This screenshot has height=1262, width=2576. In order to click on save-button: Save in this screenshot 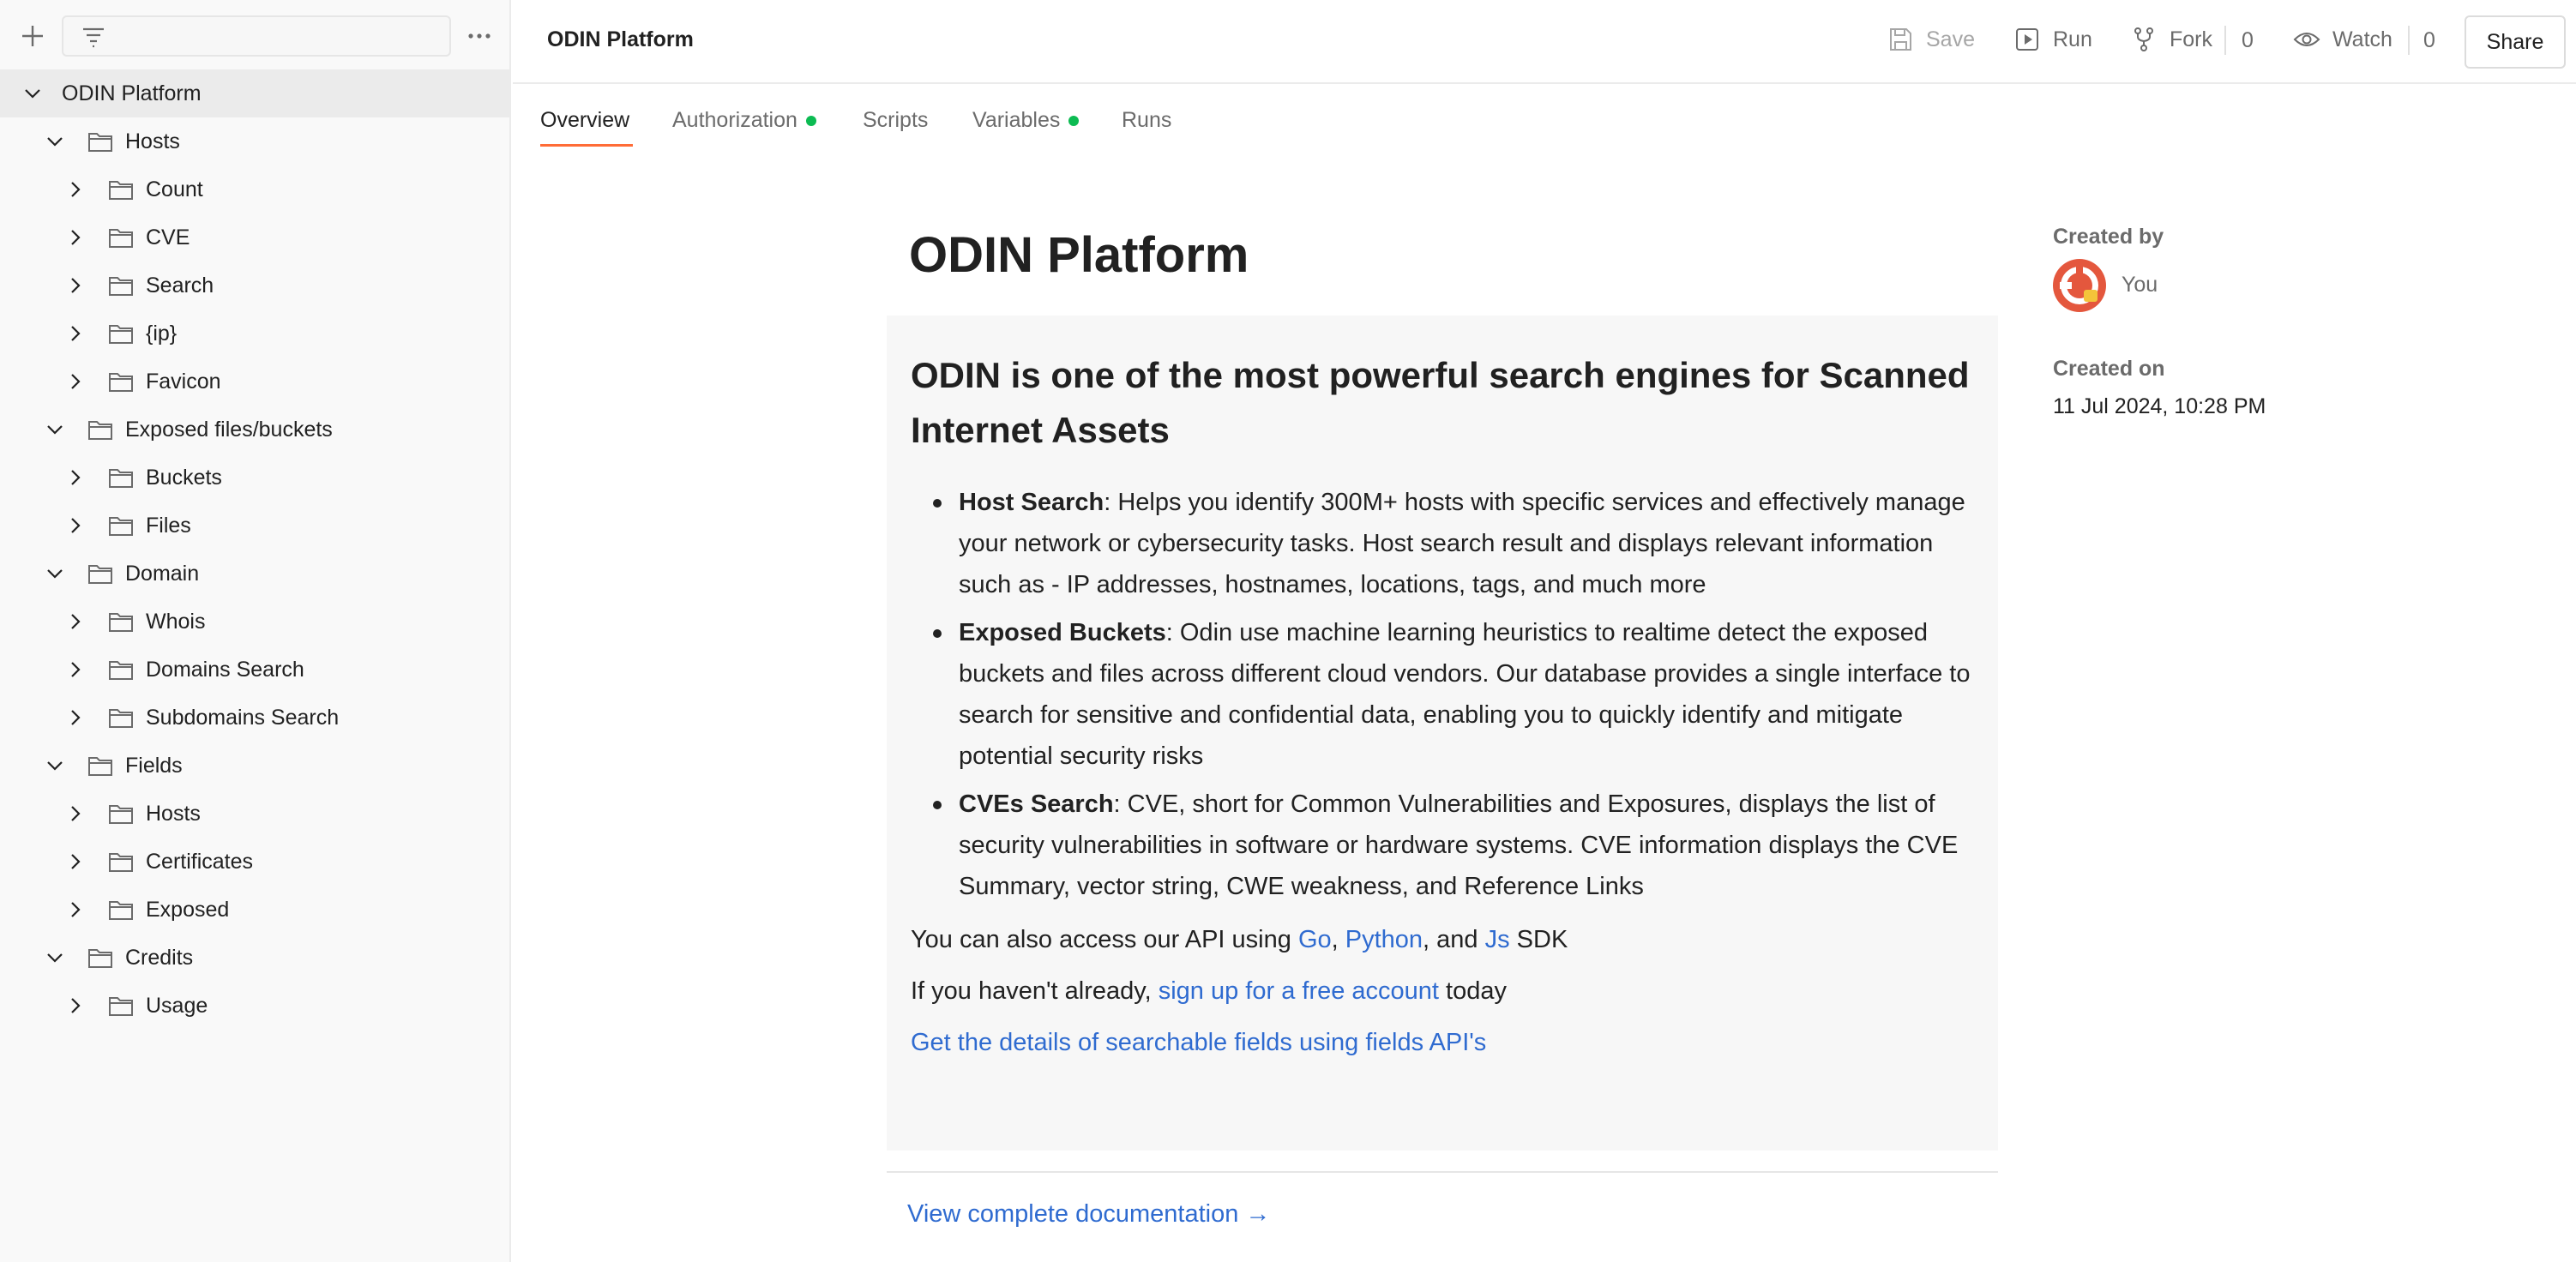, I will do `click(1931, 39)`.